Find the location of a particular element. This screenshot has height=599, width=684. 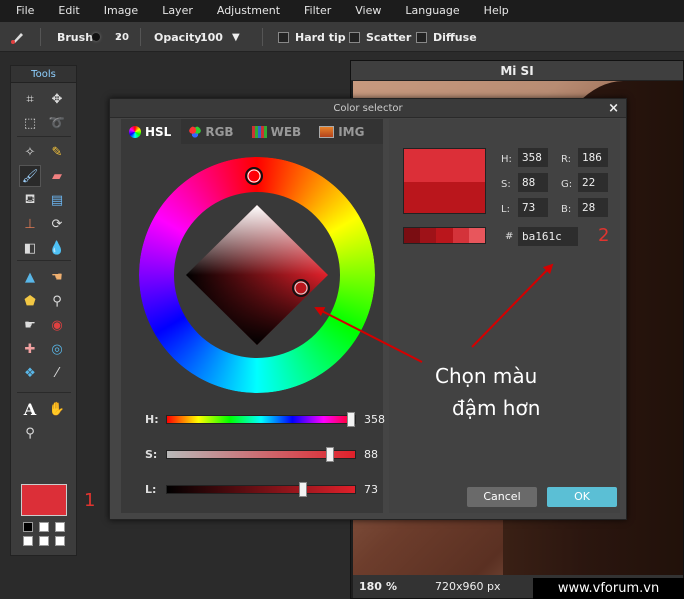

tools-panel: Tools ⌗ ✥ ⬚ ➰ ✧ ✎ 🖌 ▰ ⛾ ▤ ⊥ ⟳ ◧ 💧 ▲ ☚ ⬟ ⚲ ☛ ◉ ✚ ◎ ❖ ⁄ A ✋ ⚲ is located at coordinates (43, 310).